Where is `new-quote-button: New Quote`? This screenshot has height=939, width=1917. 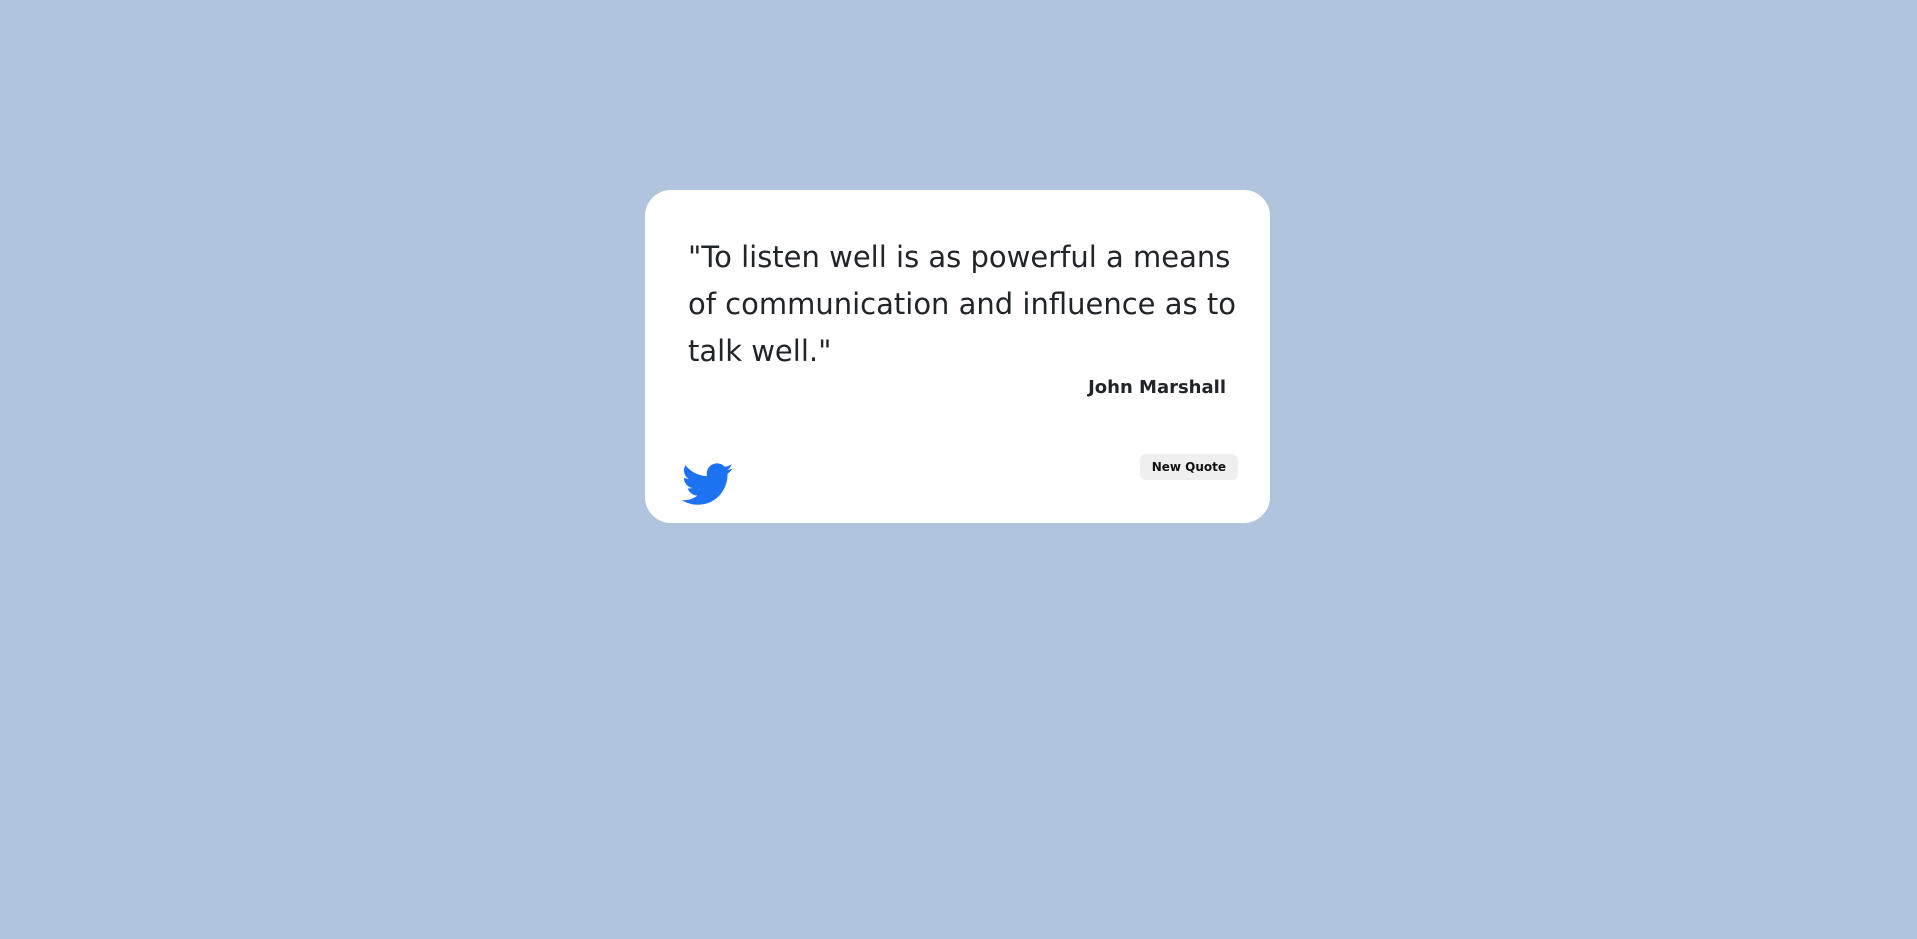 new-quote-button: New Quote is located at coordinates (1188, 467).